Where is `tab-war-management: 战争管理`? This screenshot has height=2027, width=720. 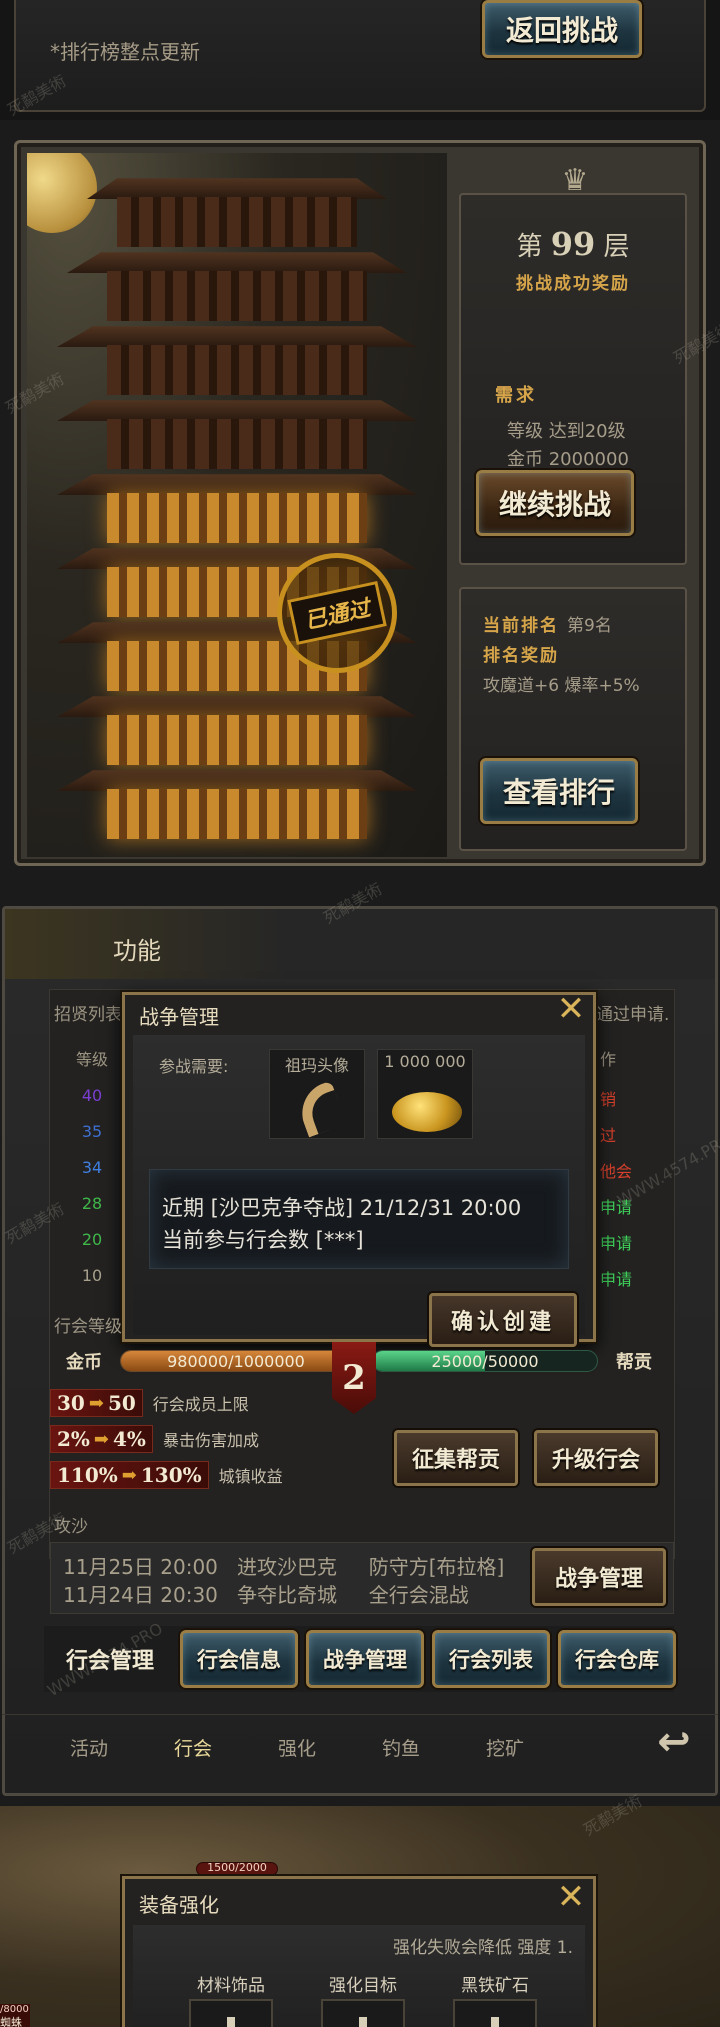 tab-war-management: 战争管理 is located at coordinates (365, 1659).